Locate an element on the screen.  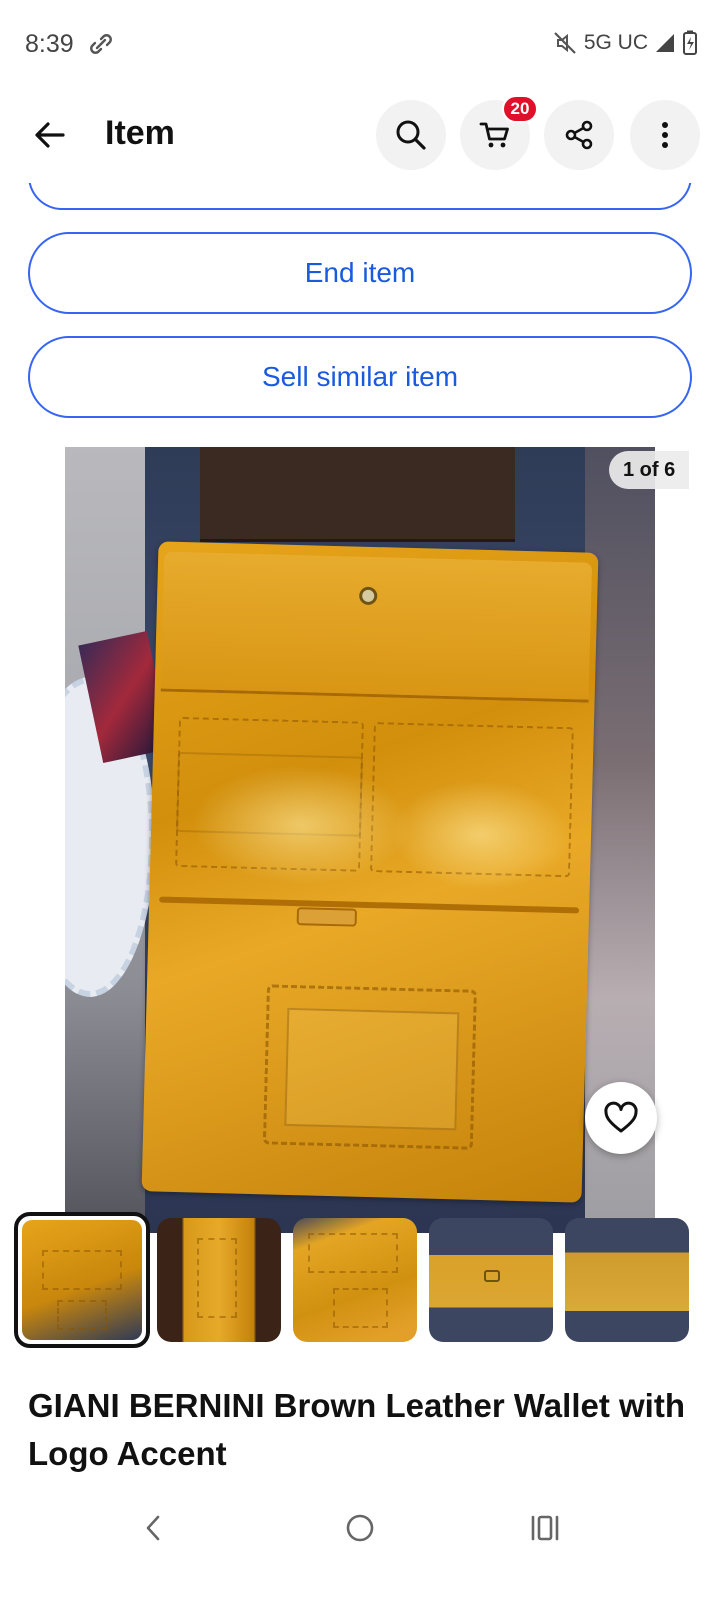
nav-recents-button is located at coordinates (545, 1528).